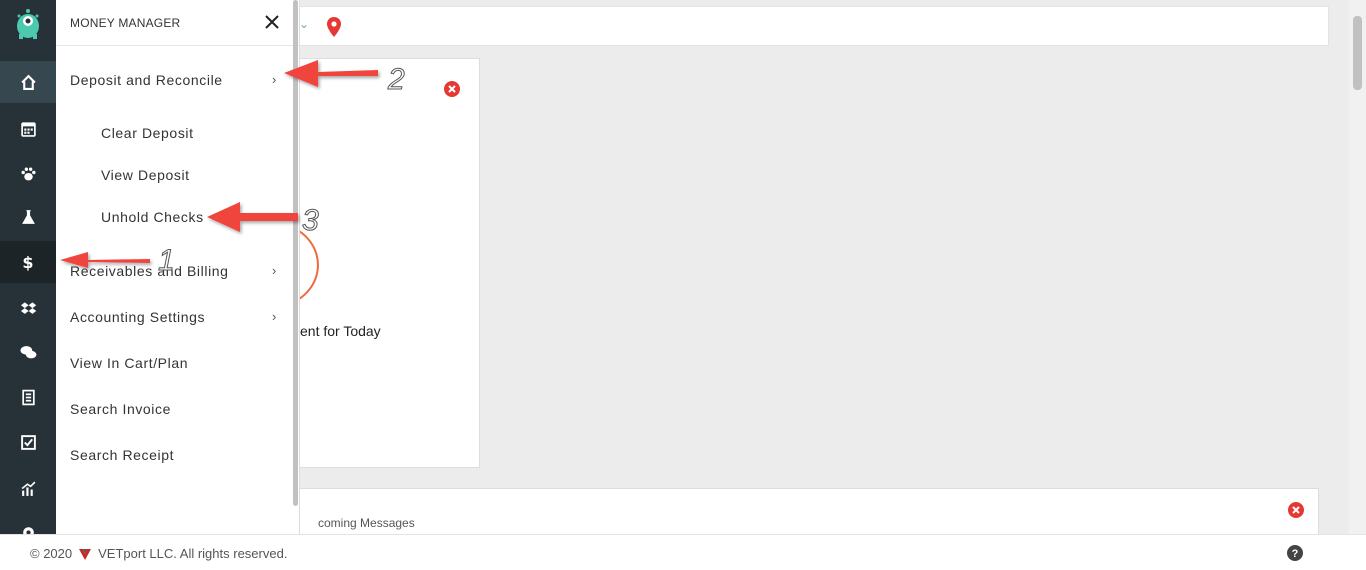 Image resolution: width=1366 pixels, height=570 pixels. Describe the element at coordinates (800, 512) in the screenshot. I see `messages-card: coming Messages` at that location.